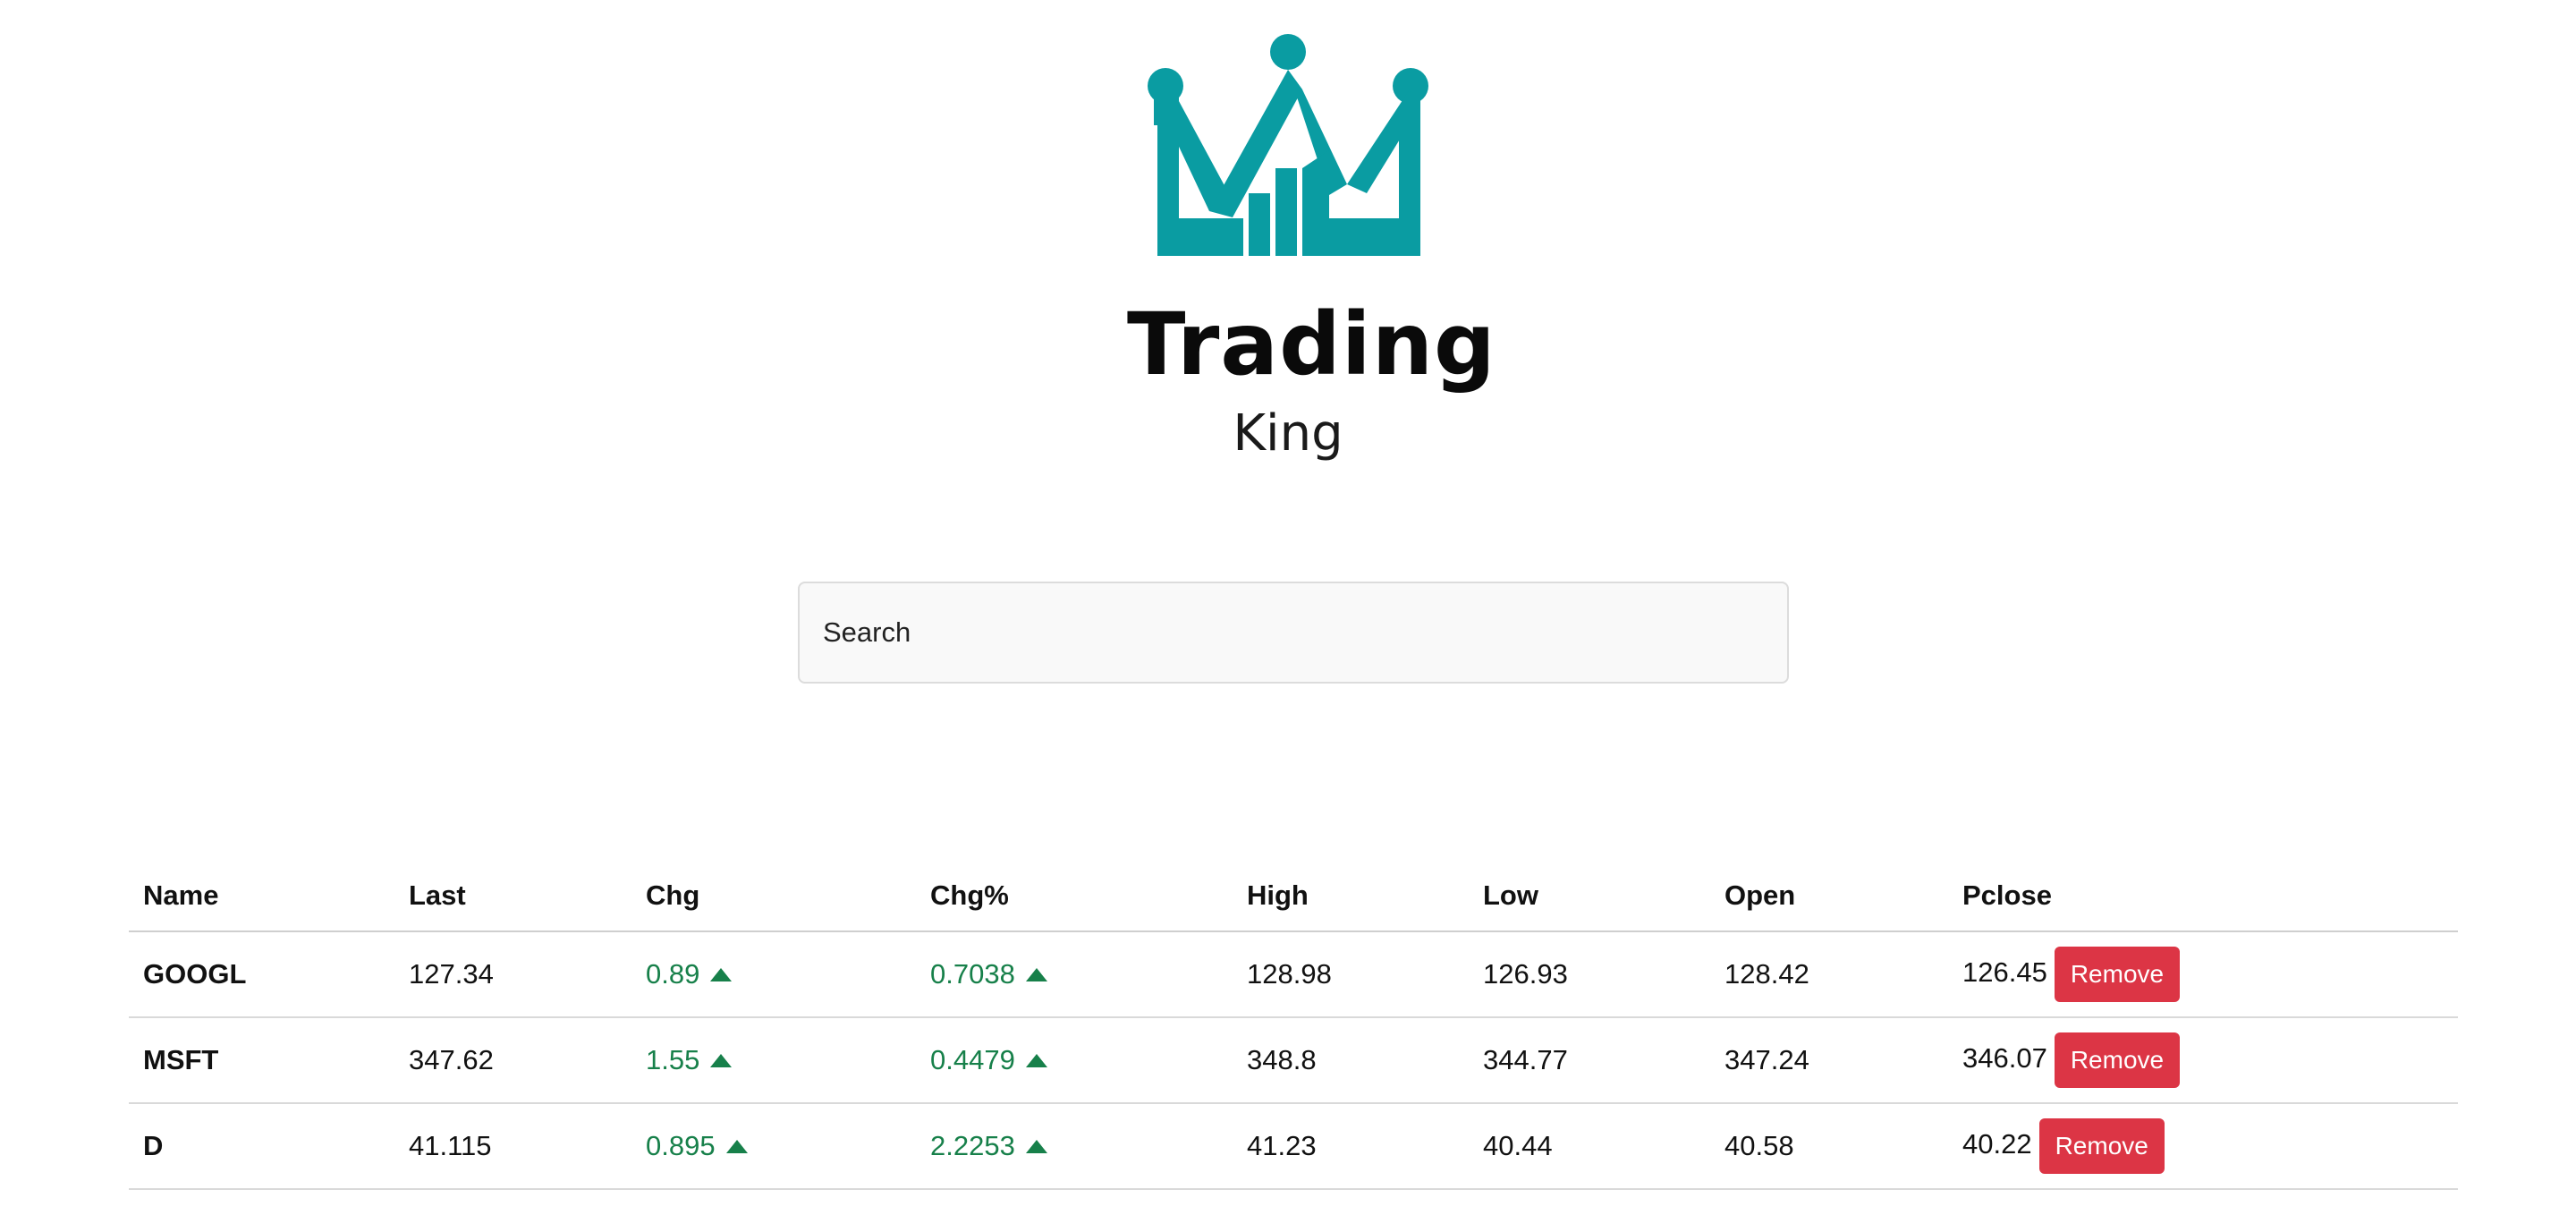 This screenshot has width=2576, height=1215. I want to click on cell-high: 348.8, so click(1351, 1060).